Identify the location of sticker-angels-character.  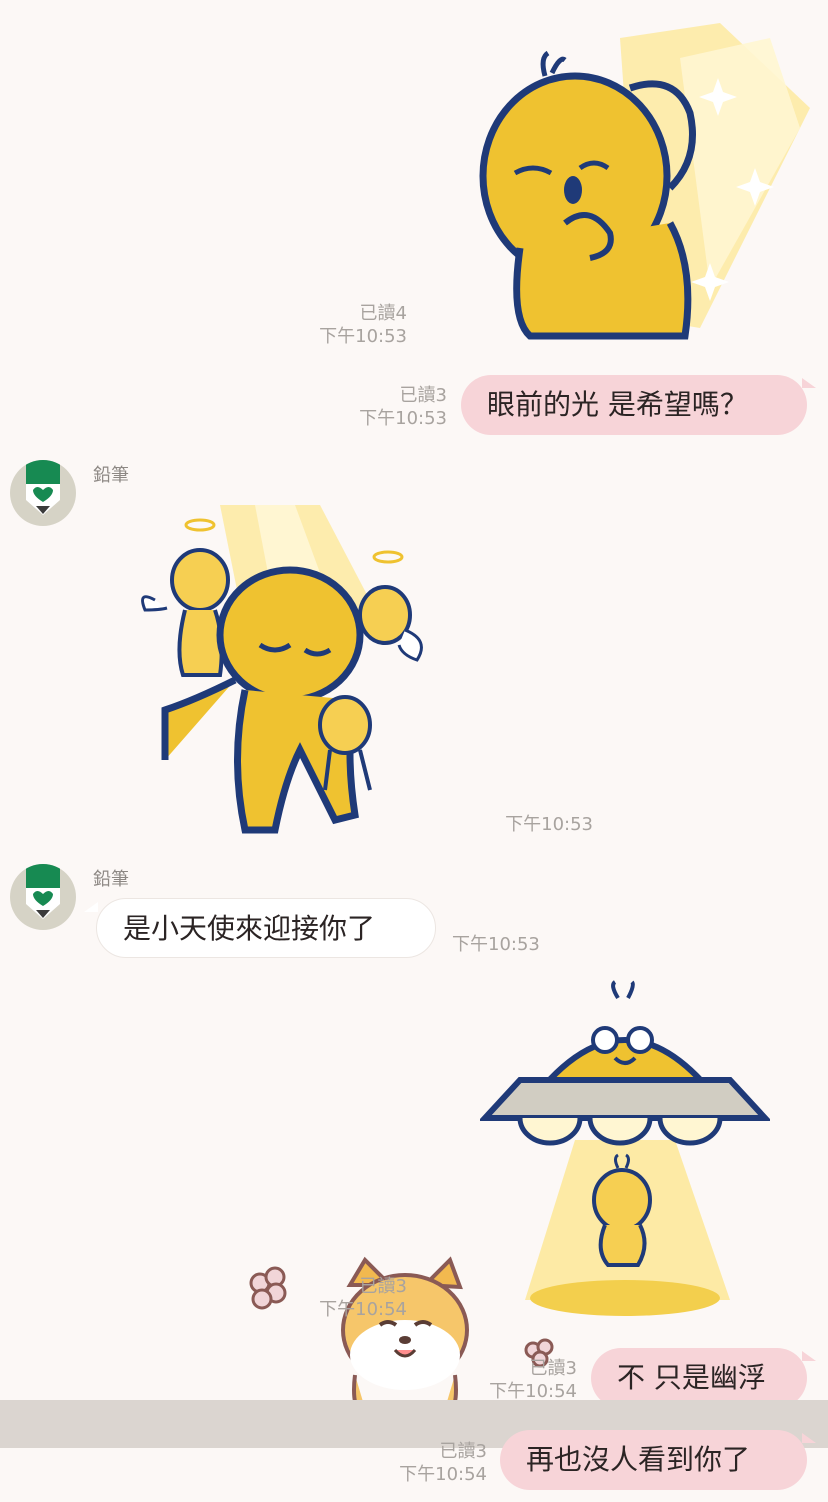
(282, 669).